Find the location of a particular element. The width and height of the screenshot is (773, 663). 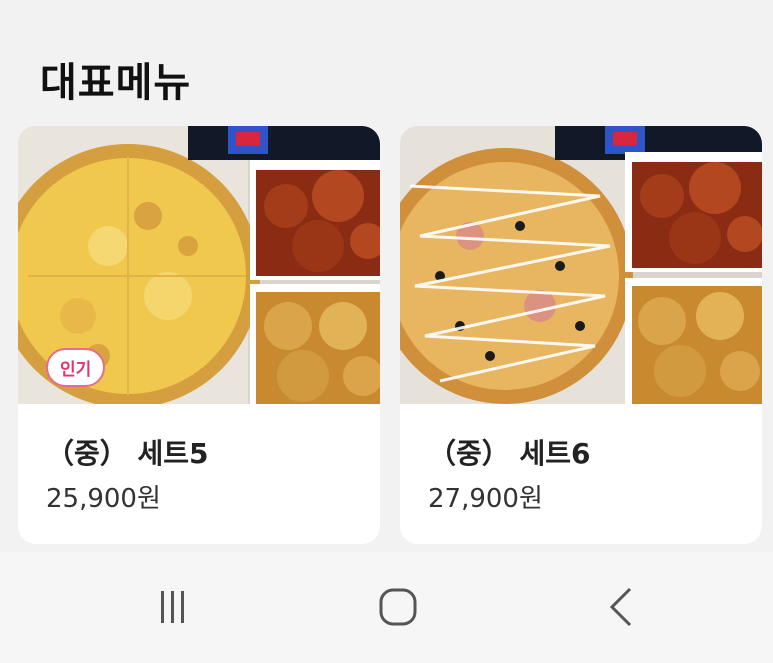

popular-badge: 인기 is located at coordinates (76, 367).